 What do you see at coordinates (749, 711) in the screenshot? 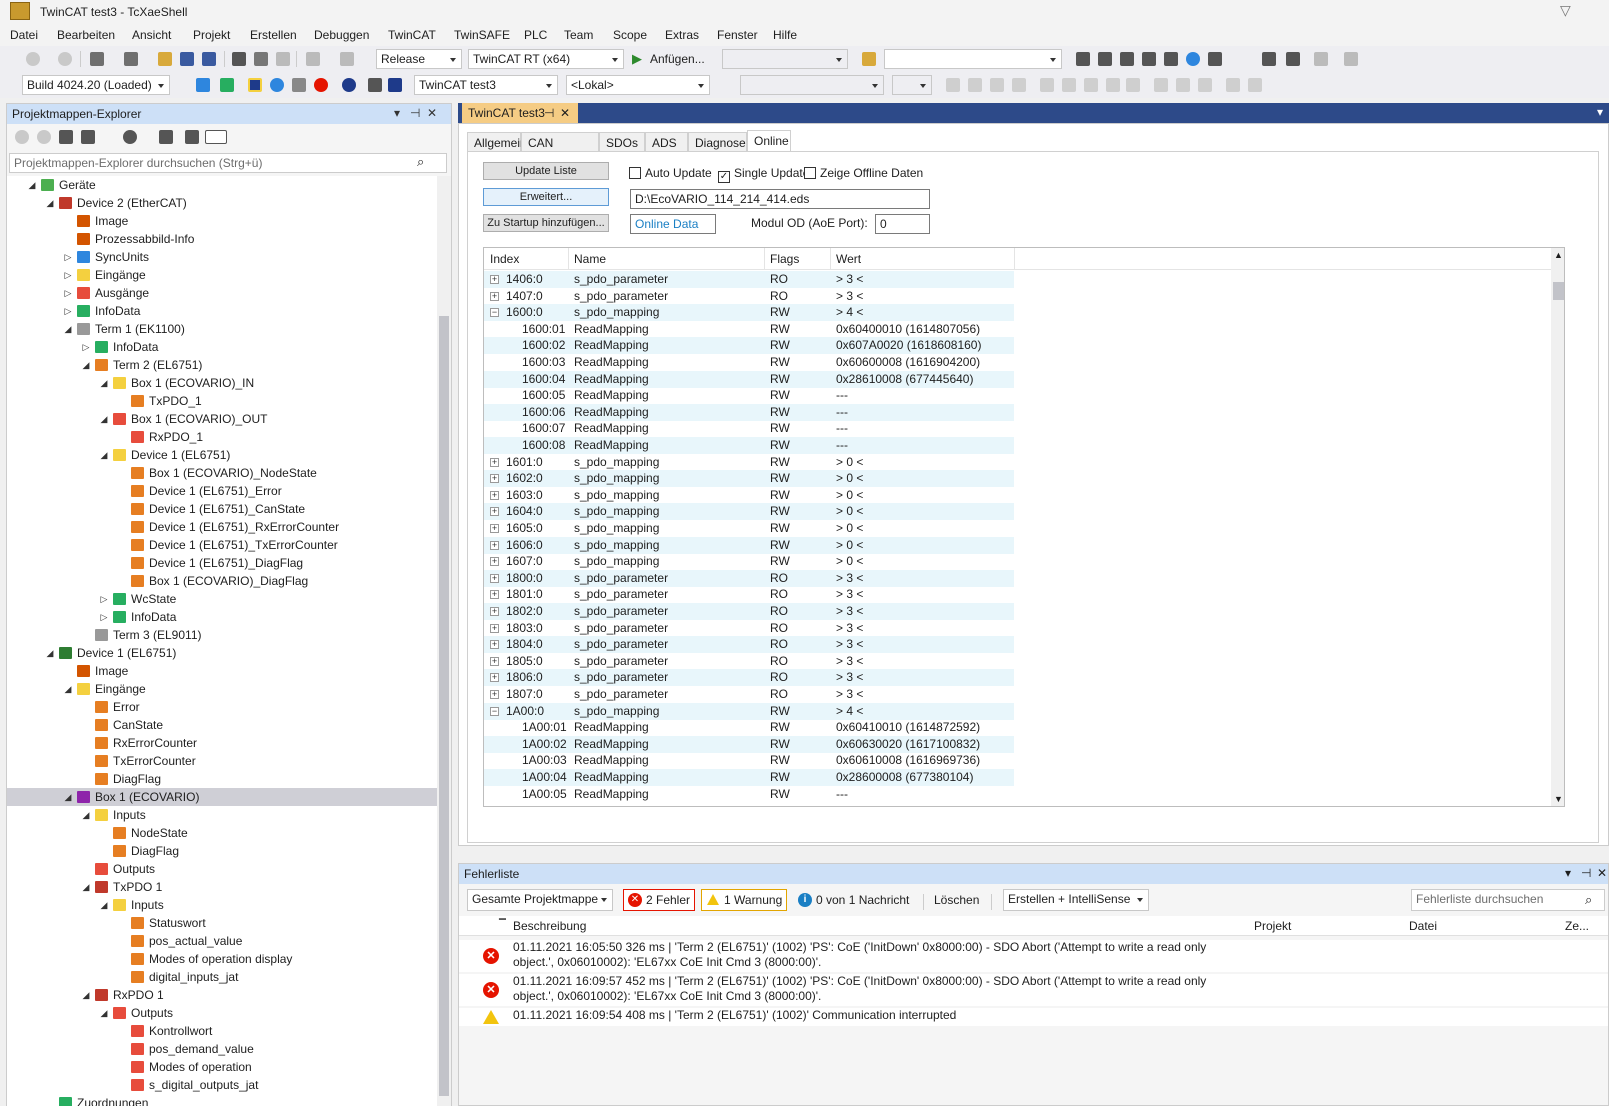
I see `table-row: −1A00:0 s_pdo_mapping RW > 4 <` at bounding box center [749, 711].